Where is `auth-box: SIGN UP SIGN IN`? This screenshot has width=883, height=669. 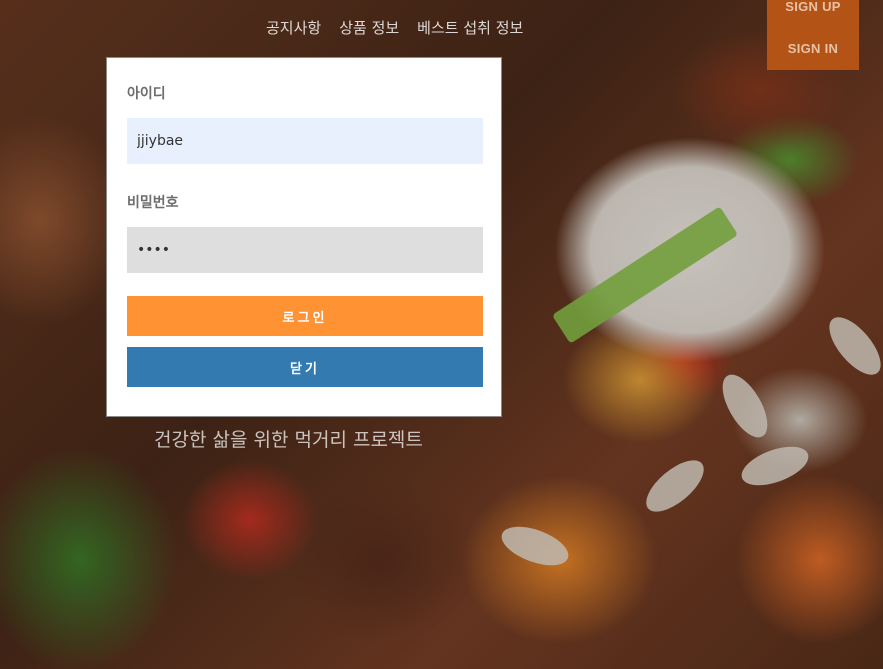
auth-box: SIGN UP SIGN IN is located at coordinates (813, 35).